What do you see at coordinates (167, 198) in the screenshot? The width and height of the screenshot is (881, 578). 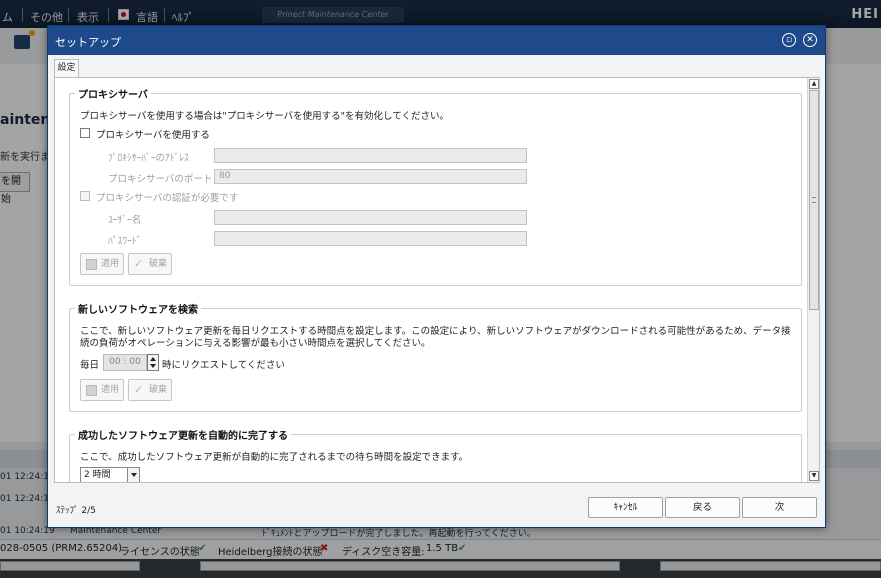 I see `proxy-auth-label: プロキシサーバの認証が必要です` at bounding box center [167, 198].